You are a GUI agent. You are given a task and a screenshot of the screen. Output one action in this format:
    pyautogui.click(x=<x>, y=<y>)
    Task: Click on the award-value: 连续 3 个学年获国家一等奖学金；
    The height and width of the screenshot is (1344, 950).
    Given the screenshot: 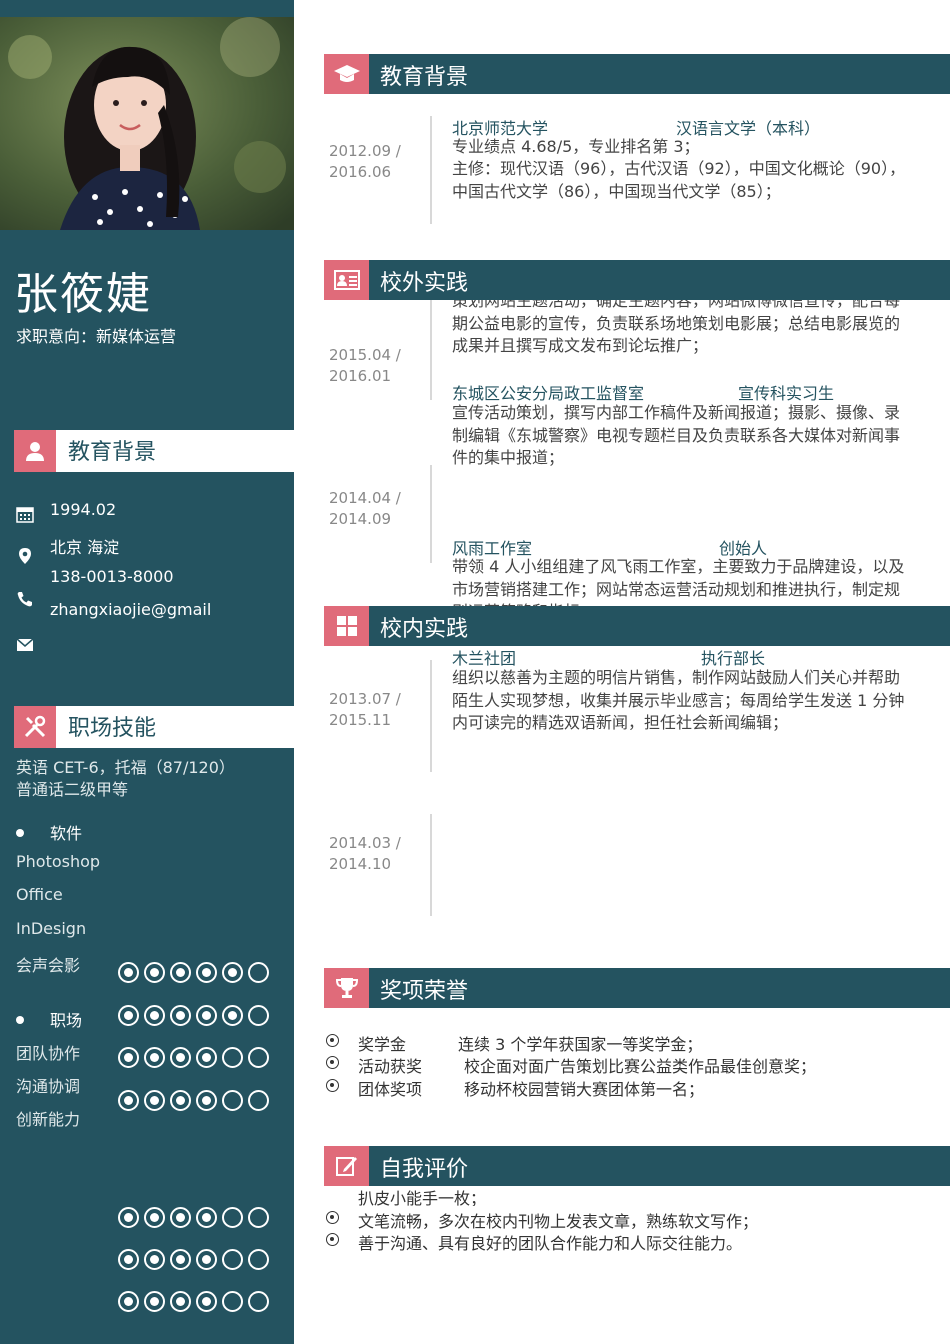 What is the action you would take?
    pyautogui.click(x=580, y=1044)
    